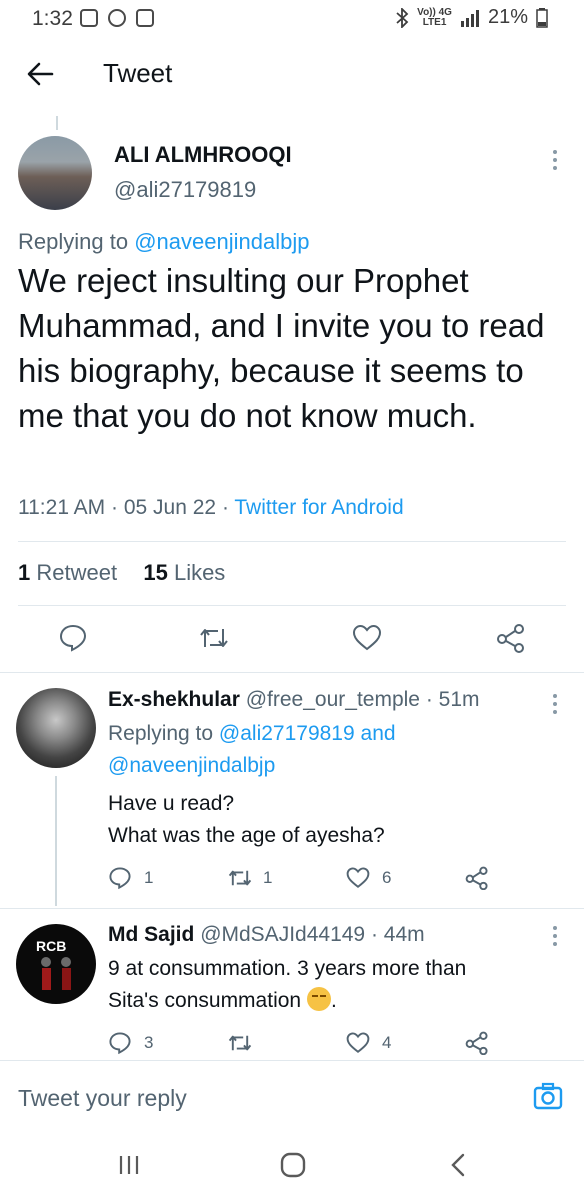 The image size is (584, 1200). Describe the element at coordinates (548, 1096) in the screenshot. I see `camera-icon` at that location.